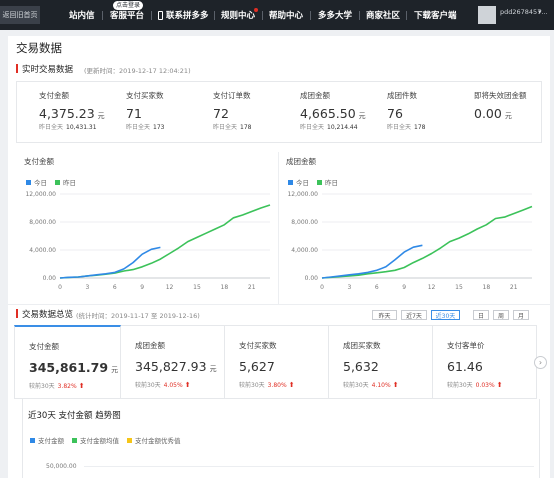  Describe the element at coordinates (435, 15) in the screenshot. I see `nav-item-download: 下载客户端` at that location.